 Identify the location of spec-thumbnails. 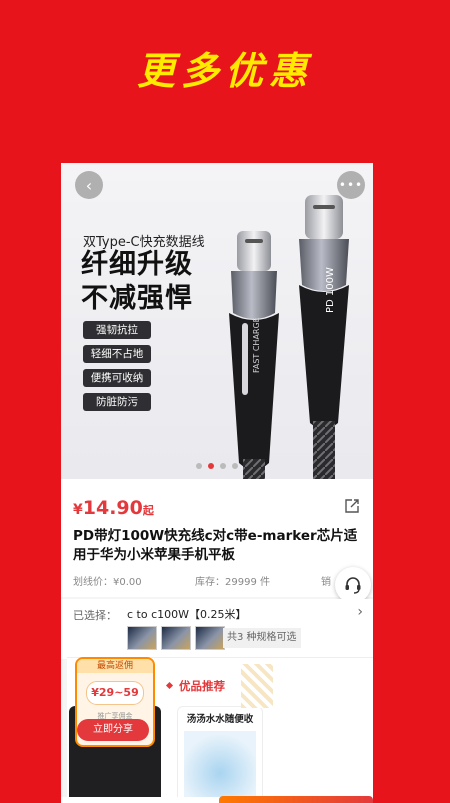
(176, 638).